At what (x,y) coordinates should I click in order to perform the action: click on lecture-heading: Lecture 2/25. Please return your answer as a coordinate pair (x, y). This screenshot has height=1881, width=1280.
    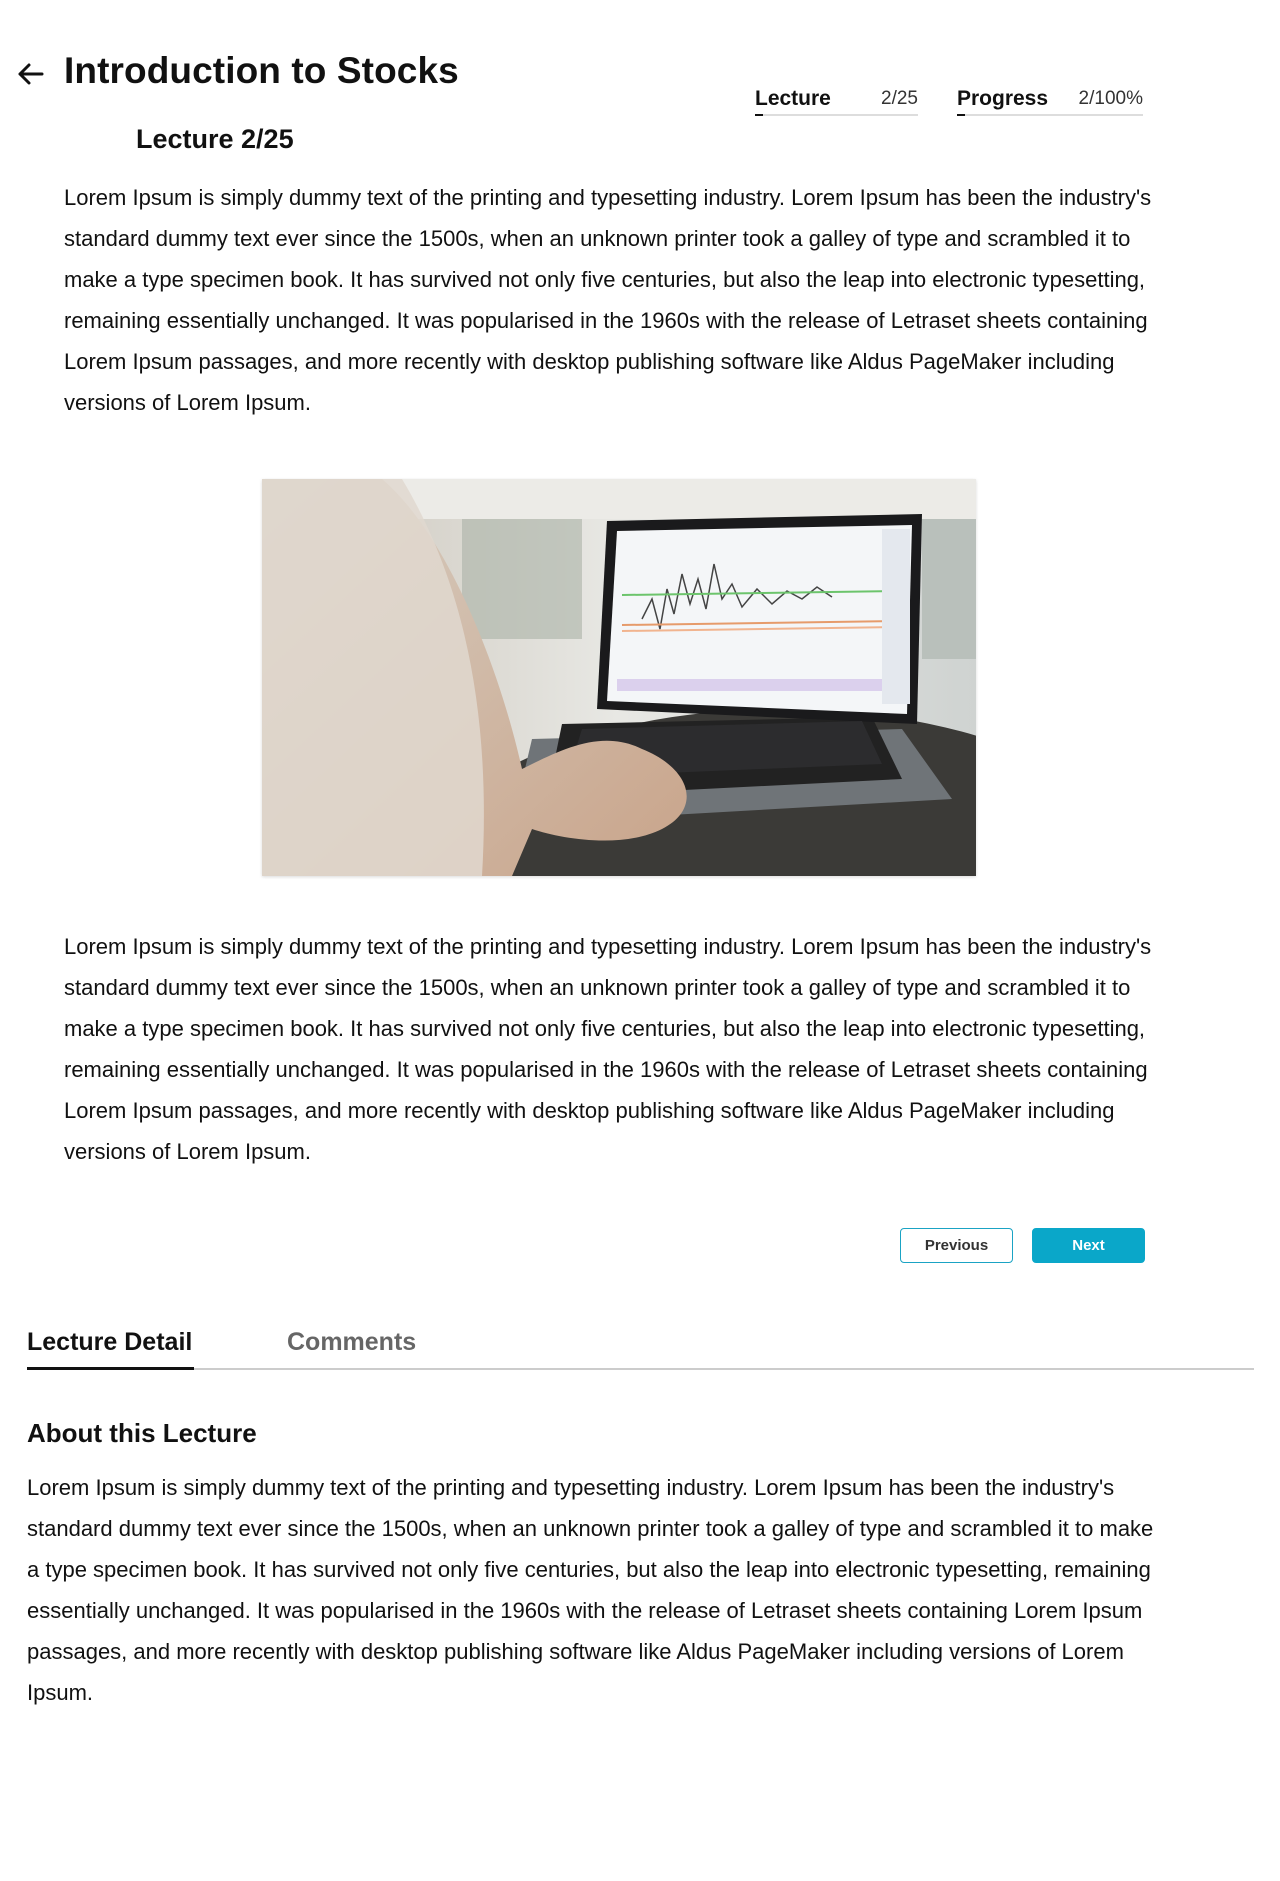
    Looking at the image, I should click on (215, 139).